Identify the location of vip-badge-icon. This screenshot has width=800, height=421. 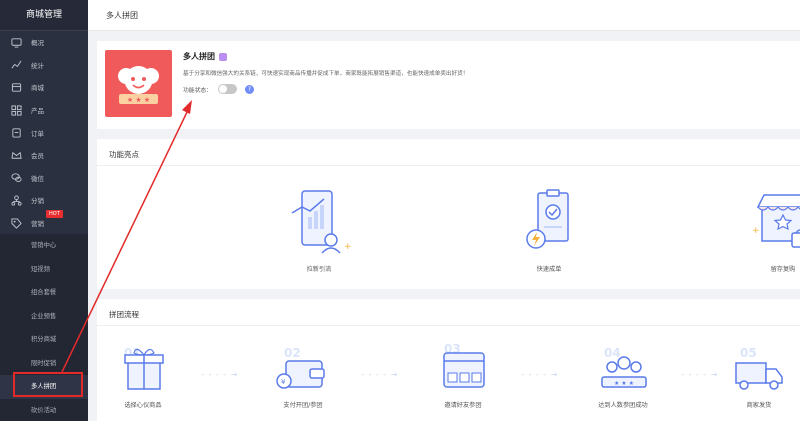
(223, 56).